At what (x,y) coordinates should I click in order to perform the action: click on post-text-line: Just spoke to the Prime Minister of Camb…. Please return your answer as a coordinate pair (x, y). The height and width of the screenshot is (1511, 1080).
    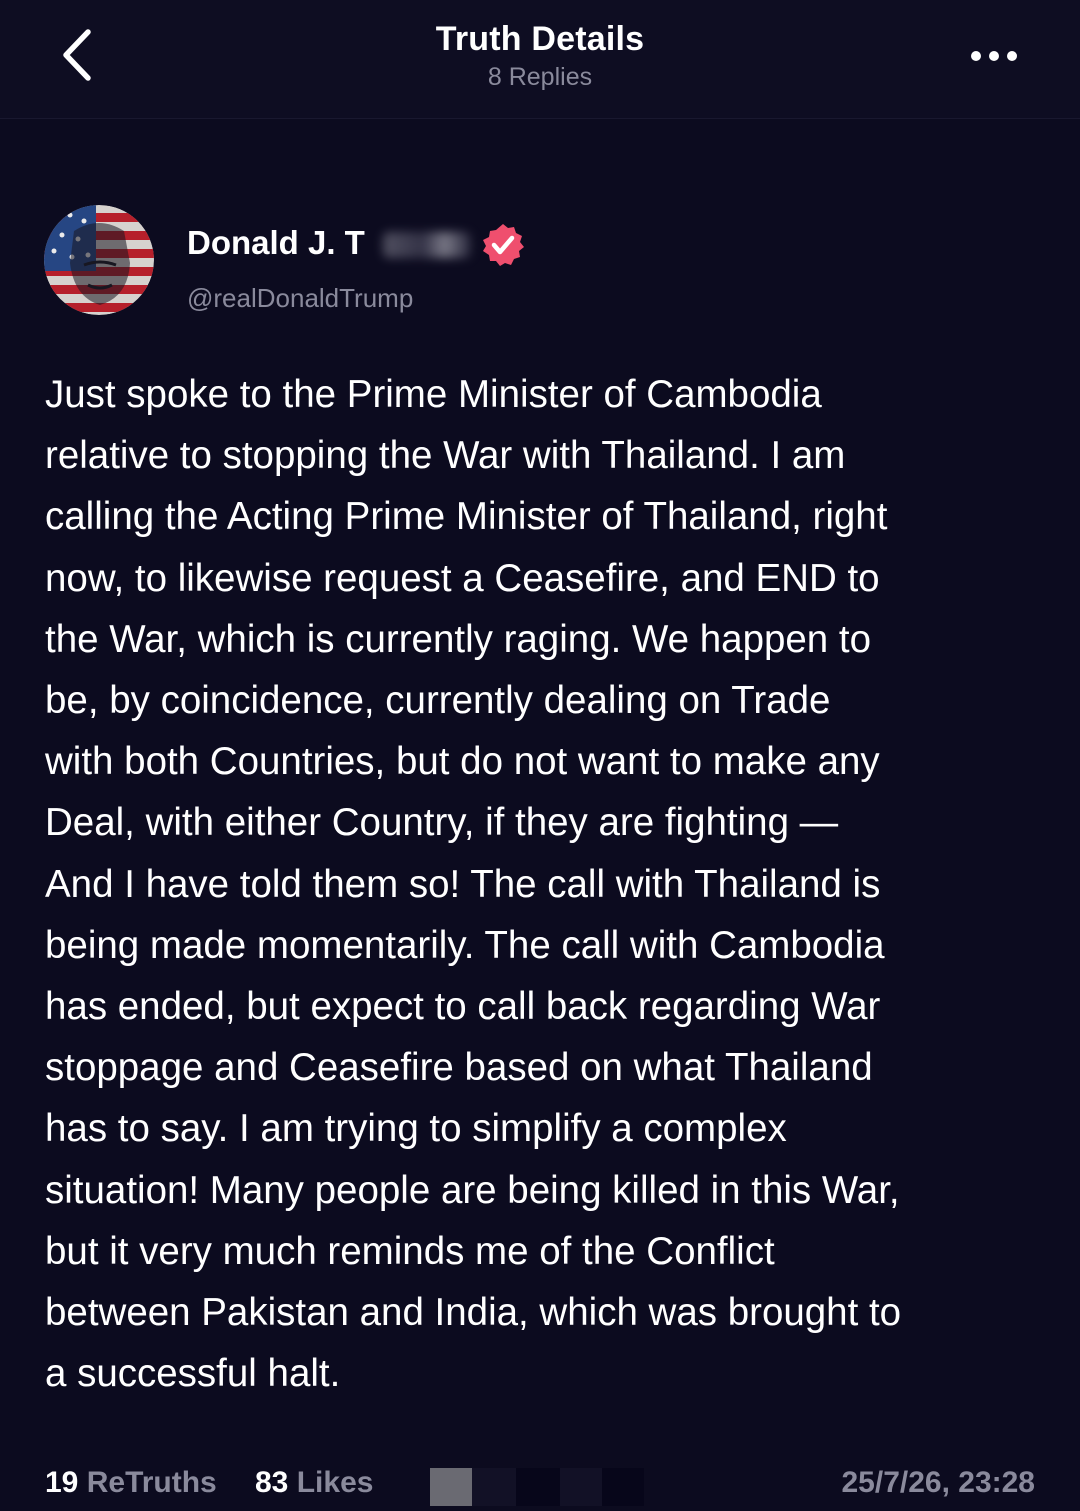
    Looking at the image, I should click on (433, 394).